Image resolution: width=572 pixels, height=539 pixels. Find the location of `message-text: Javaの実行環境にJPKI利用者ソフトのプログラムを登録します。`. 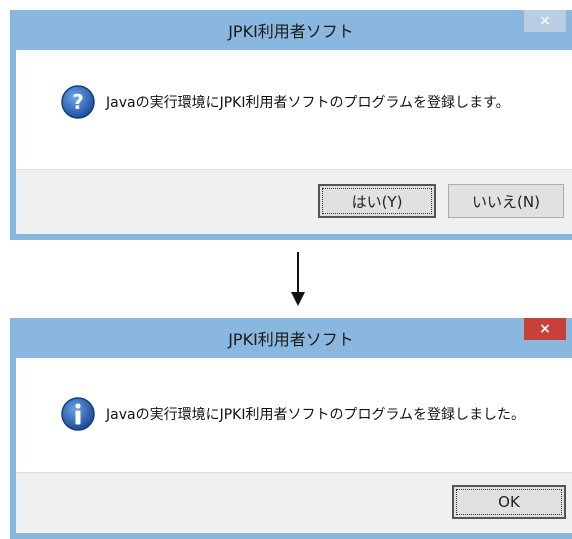

message-text: Javaの実行環境にJPKI利用者ソフトのプログラムを登録します。 is located at coordinates (308, 103).